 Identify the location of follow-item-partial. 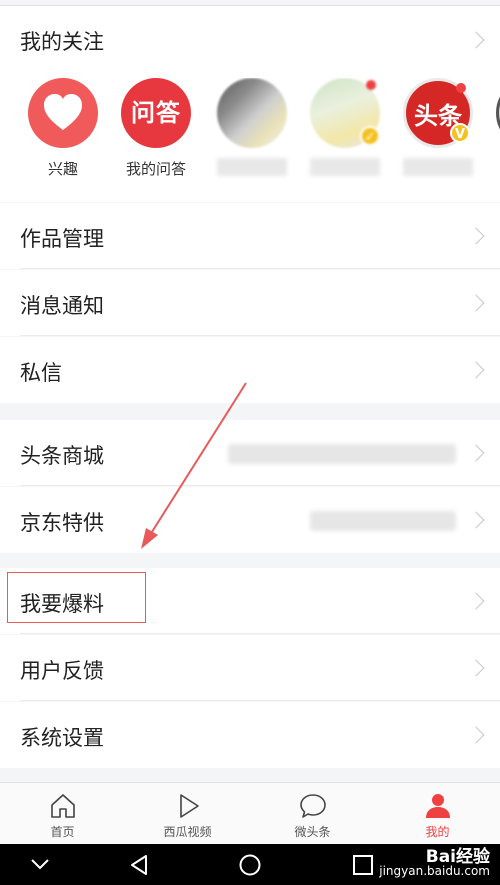
(493, 113).